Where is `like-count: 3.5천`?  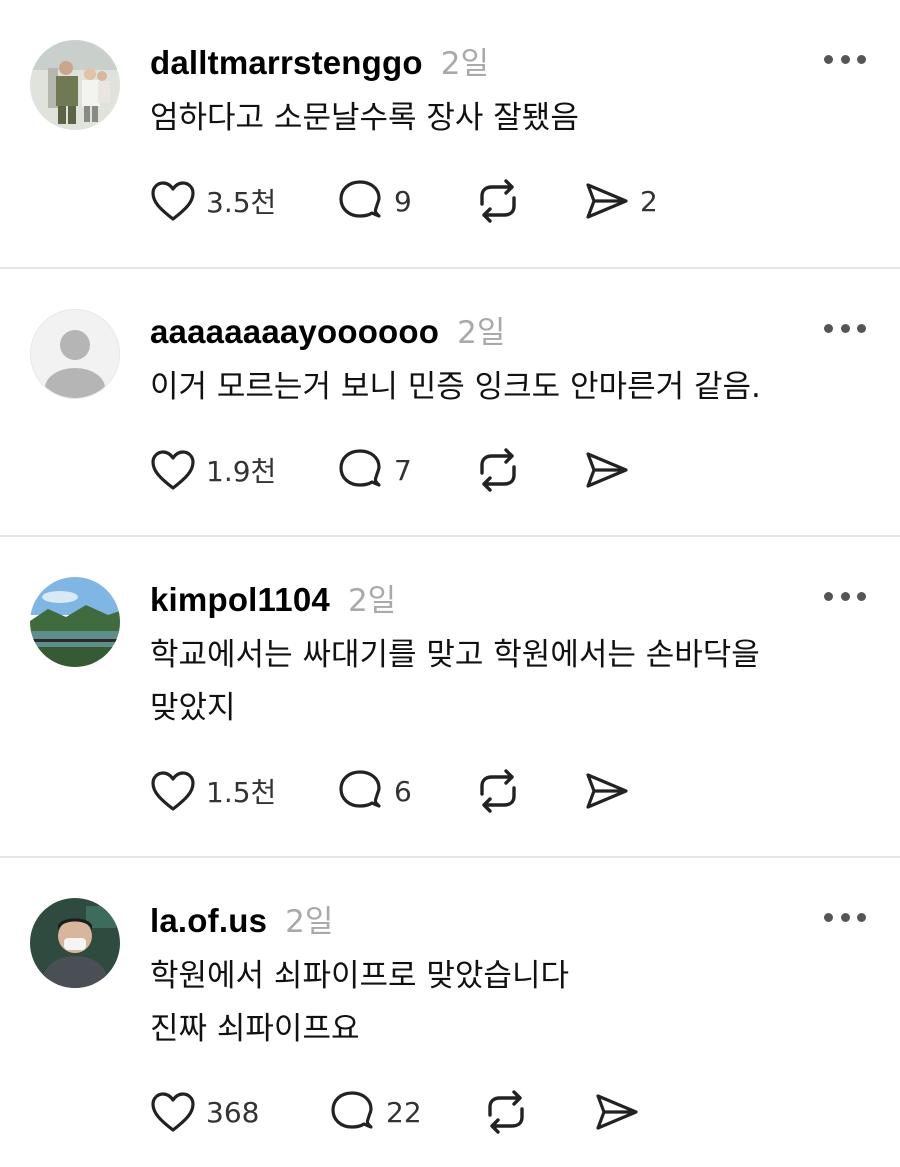 like-count: 3.5천 is located at coordinates (241, 202).